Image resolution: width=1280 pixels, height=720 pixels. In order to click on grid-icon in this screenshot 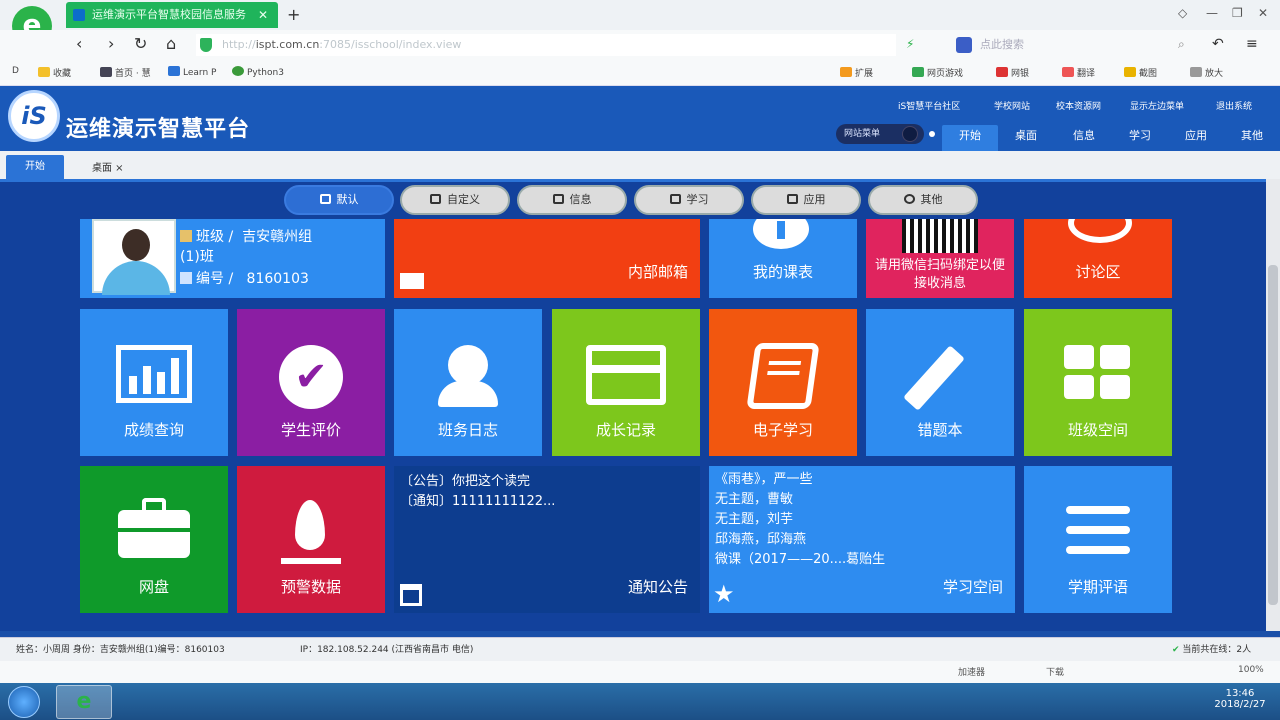, I will do `click(1098, 374)`.